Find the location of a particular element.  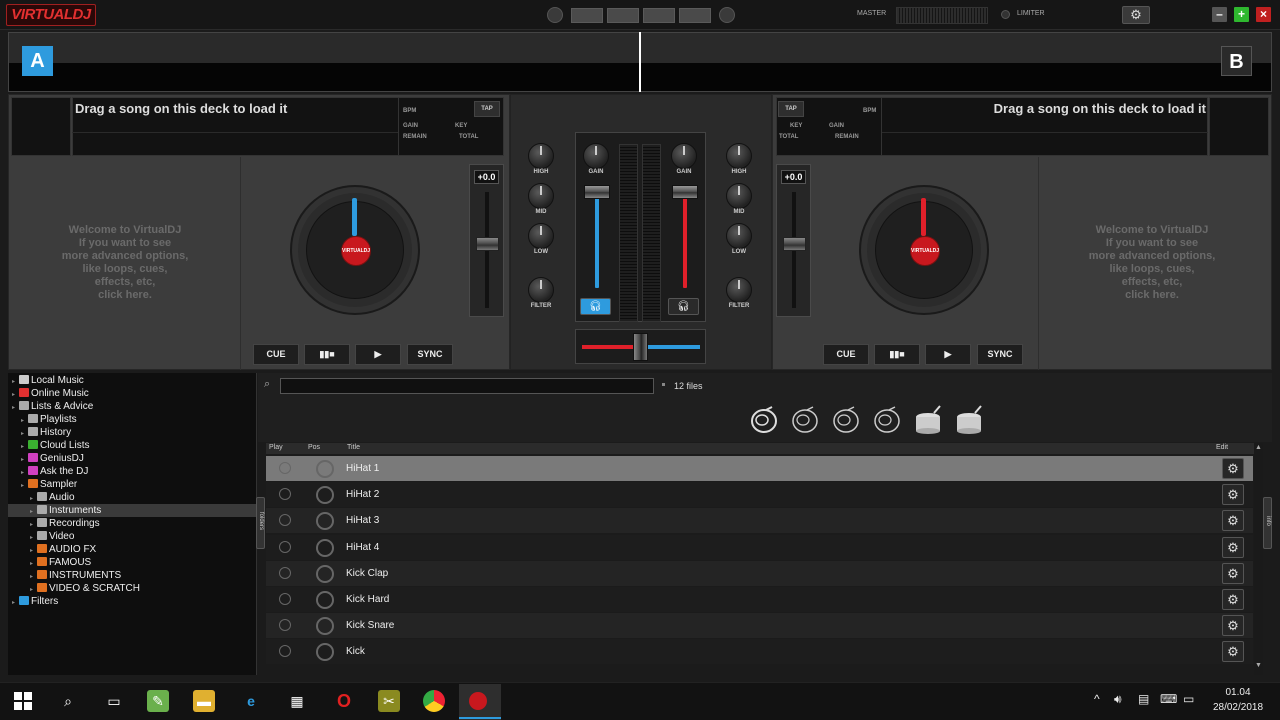

mixer-right-low-knob is located at coordinates (739, 236).